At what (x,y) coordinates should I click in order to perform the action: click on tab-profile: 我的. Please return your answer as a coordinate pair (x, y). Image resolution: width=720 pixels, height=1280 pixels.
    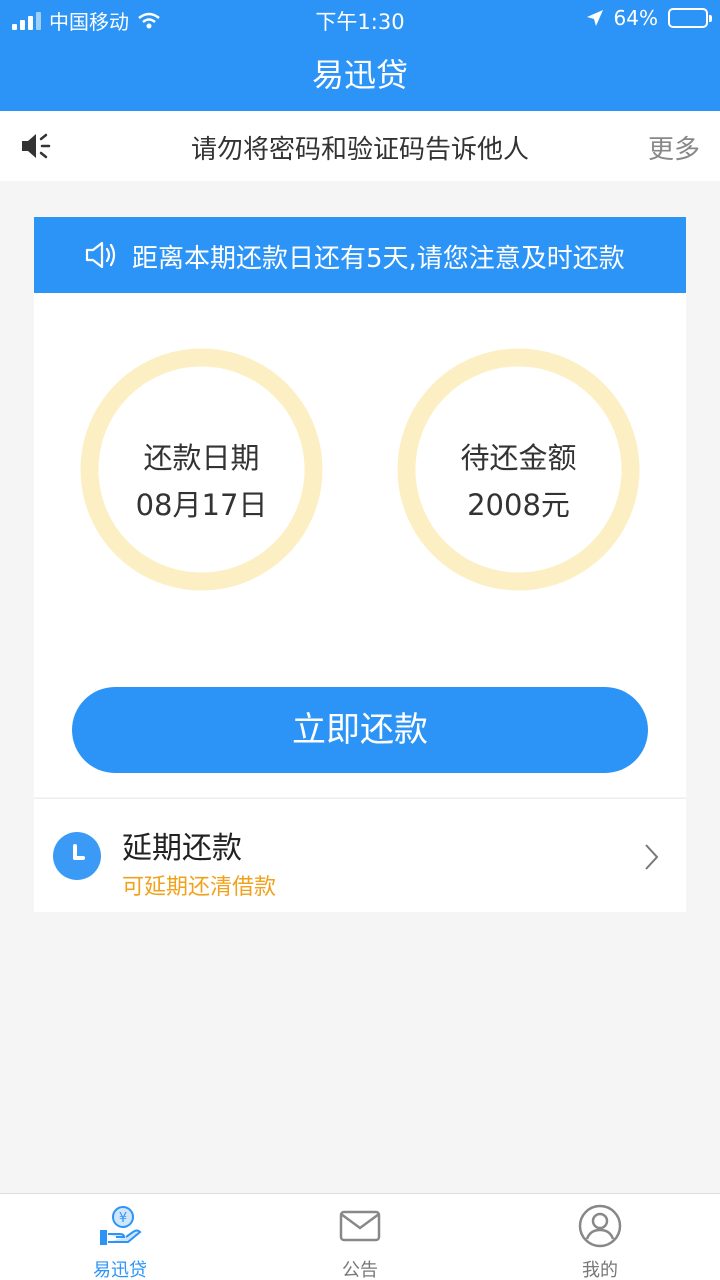
    Looking at the image, I should click on (600, 1237).